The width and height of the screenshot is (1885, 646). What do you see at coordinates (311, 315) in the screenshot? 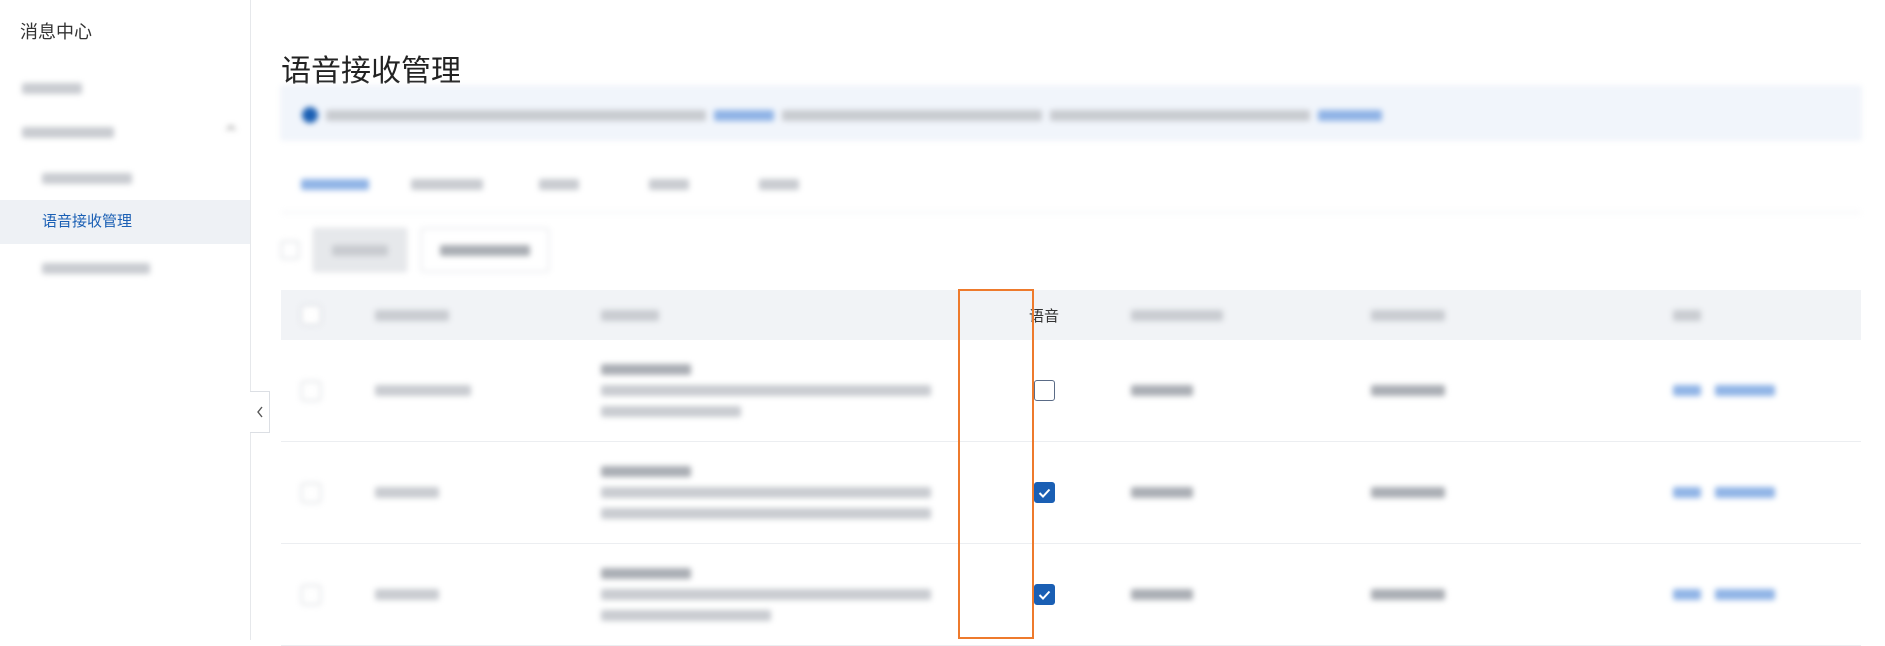
I see `header-checkbox` at bounding box center [311, 315].